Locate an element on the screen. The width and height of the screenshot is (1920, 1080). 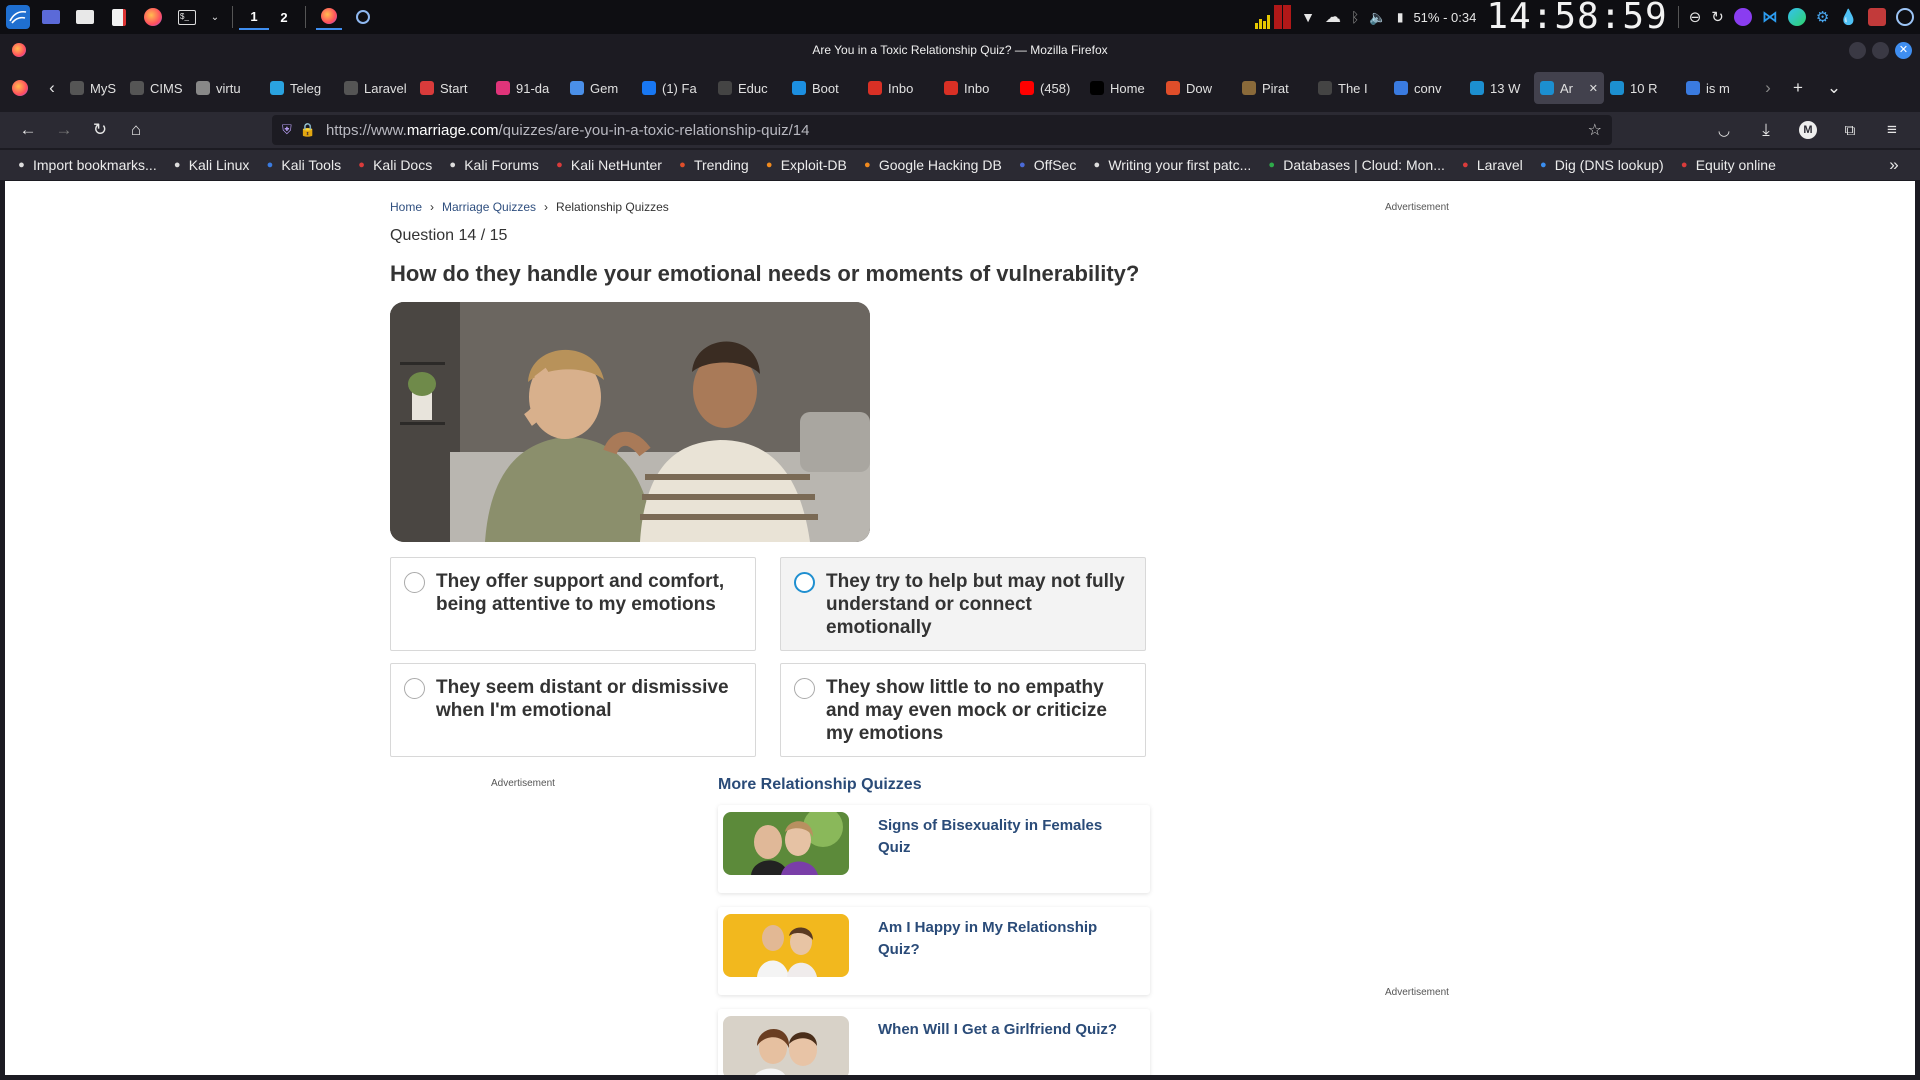
network-tool-icon: ⚙ is located at coordinates (1822, 17).